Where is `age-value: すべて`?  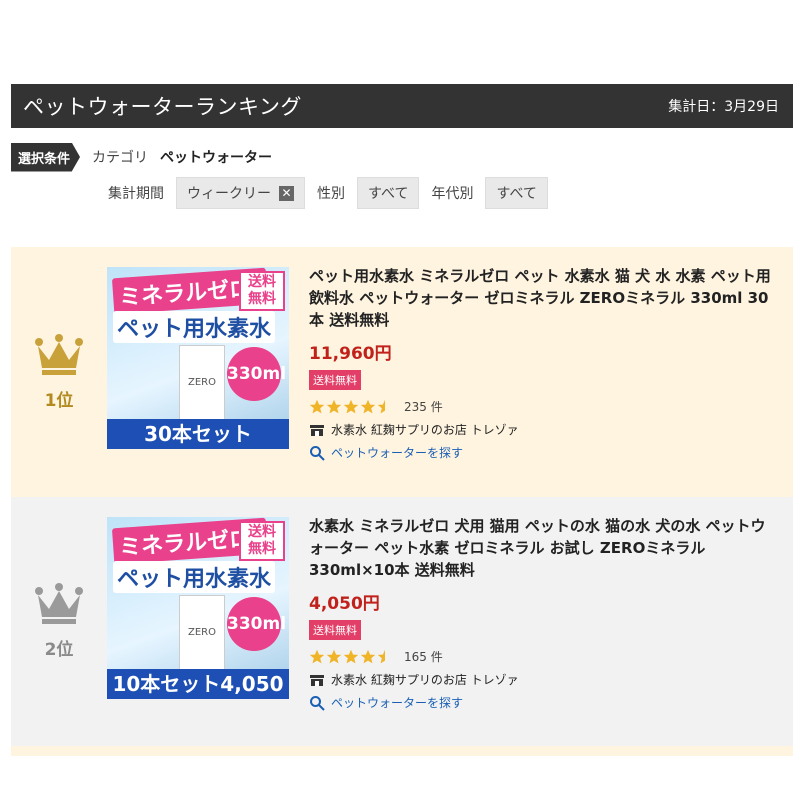 age-value: すべて is located at coordinates (516, 194).